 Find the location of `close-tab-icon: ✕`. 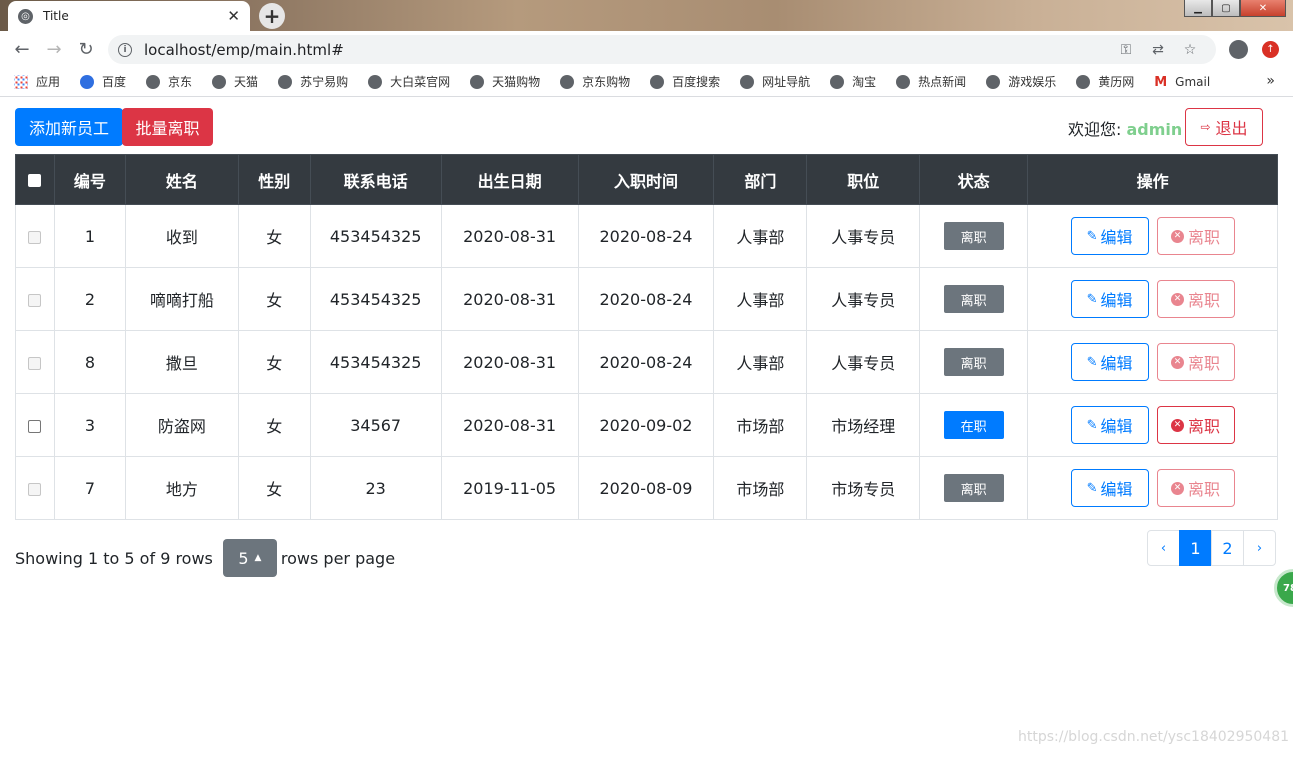

close-tab-icon: ✕ is located at coordinates (233, 16).